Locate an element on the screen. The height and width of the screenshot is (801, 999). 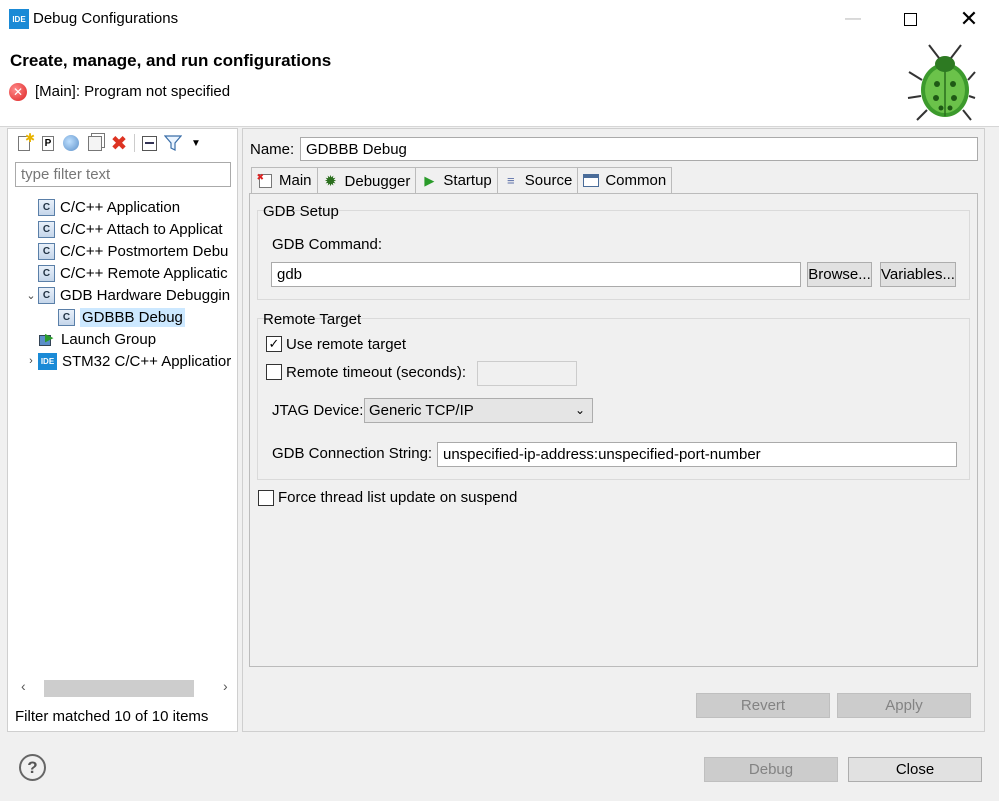
tree-item-label: STM32 C/C++ Applicatior is located at coordinates (147, 361).